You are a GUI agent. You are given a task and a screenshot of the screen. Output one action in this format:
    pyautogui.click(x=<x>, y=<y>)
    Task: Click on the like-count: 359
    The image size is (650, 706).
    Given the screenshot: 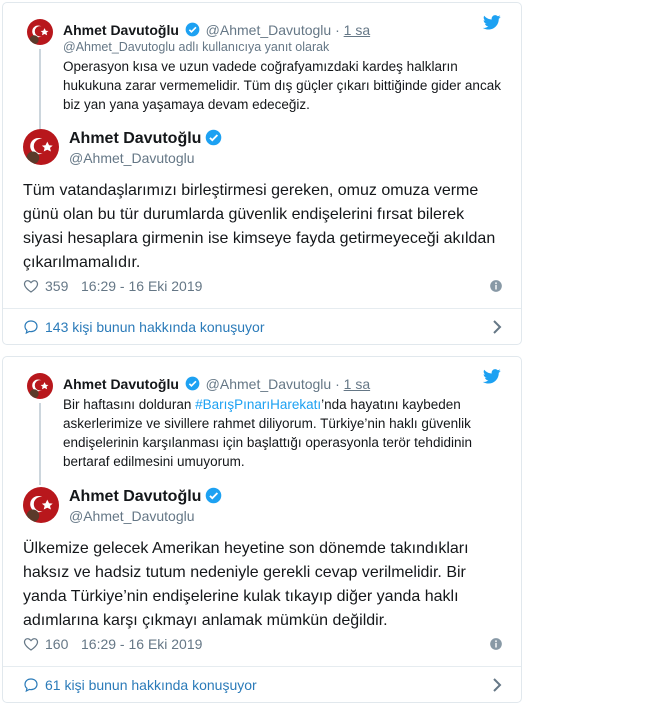 What is the action you would take?
    pyautogui.click(x=56, y=286)
    